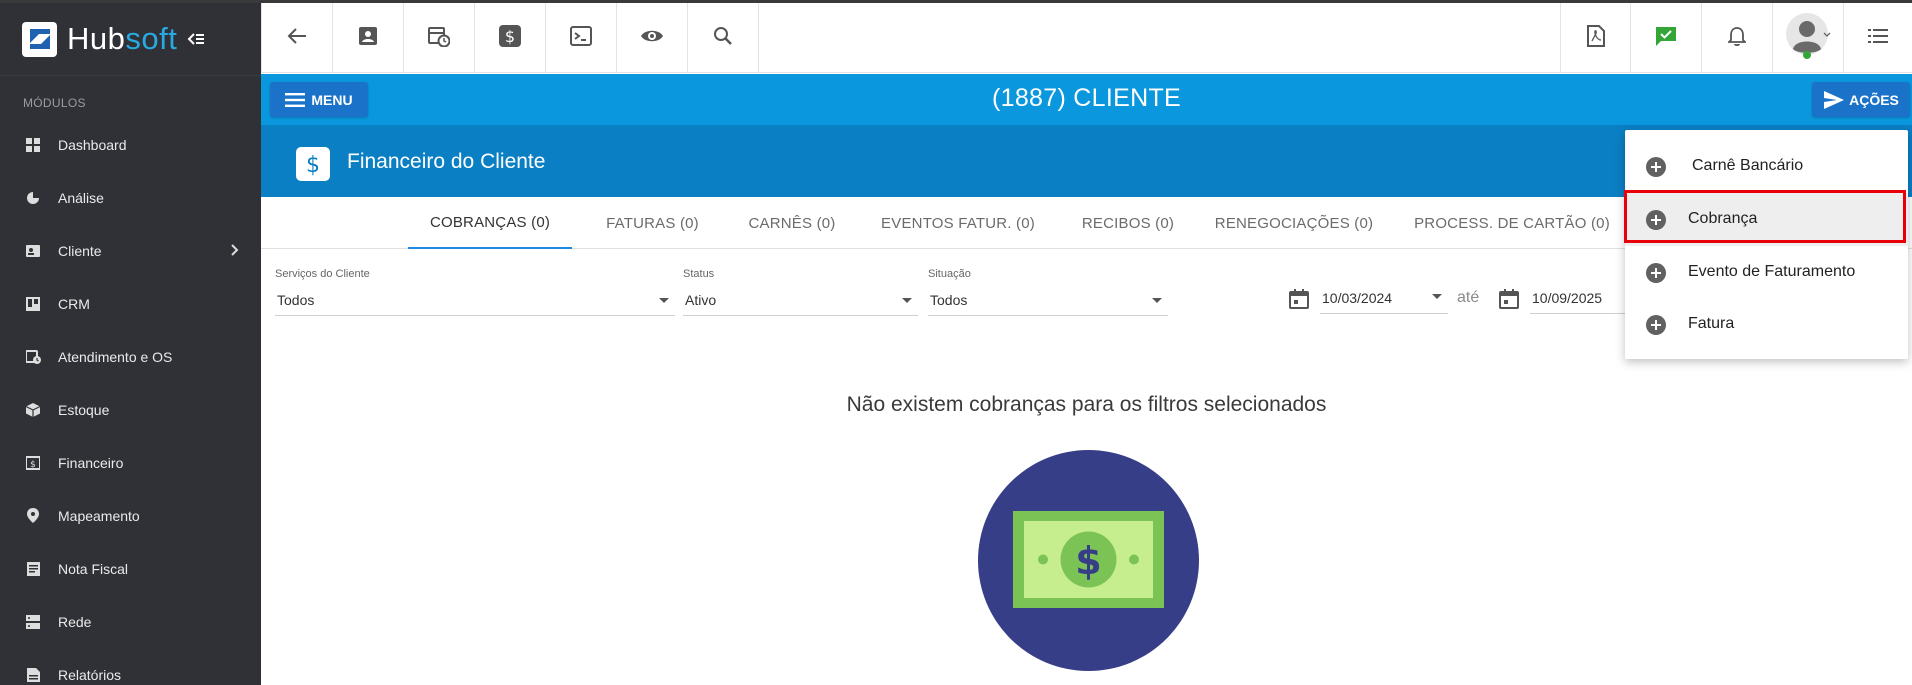 The height and width of the screenshot is (685, 1912). What do you see at coordinates (75, 621) in the screenshot?
I see `sidebar-item-label: Rede` at bounding box center [75, 621].